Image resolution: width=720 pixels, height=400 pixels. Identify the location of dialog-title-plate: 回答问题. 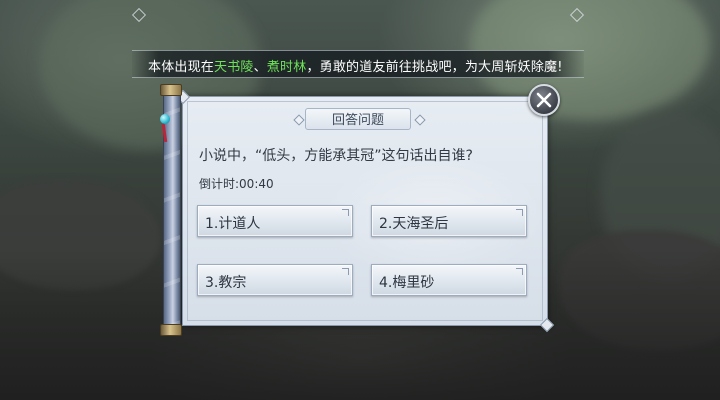
(358, 119).